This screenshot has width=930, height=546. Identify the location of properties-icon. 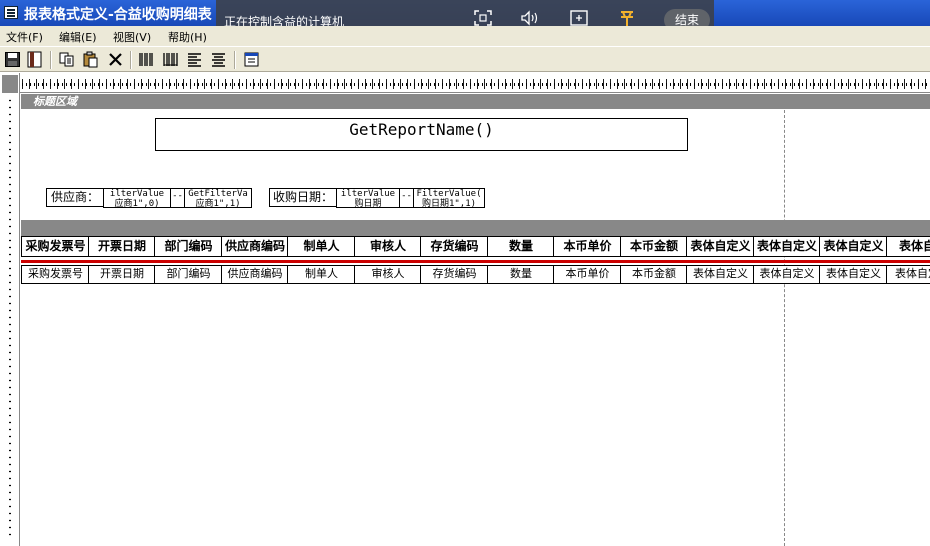
(251, 59).